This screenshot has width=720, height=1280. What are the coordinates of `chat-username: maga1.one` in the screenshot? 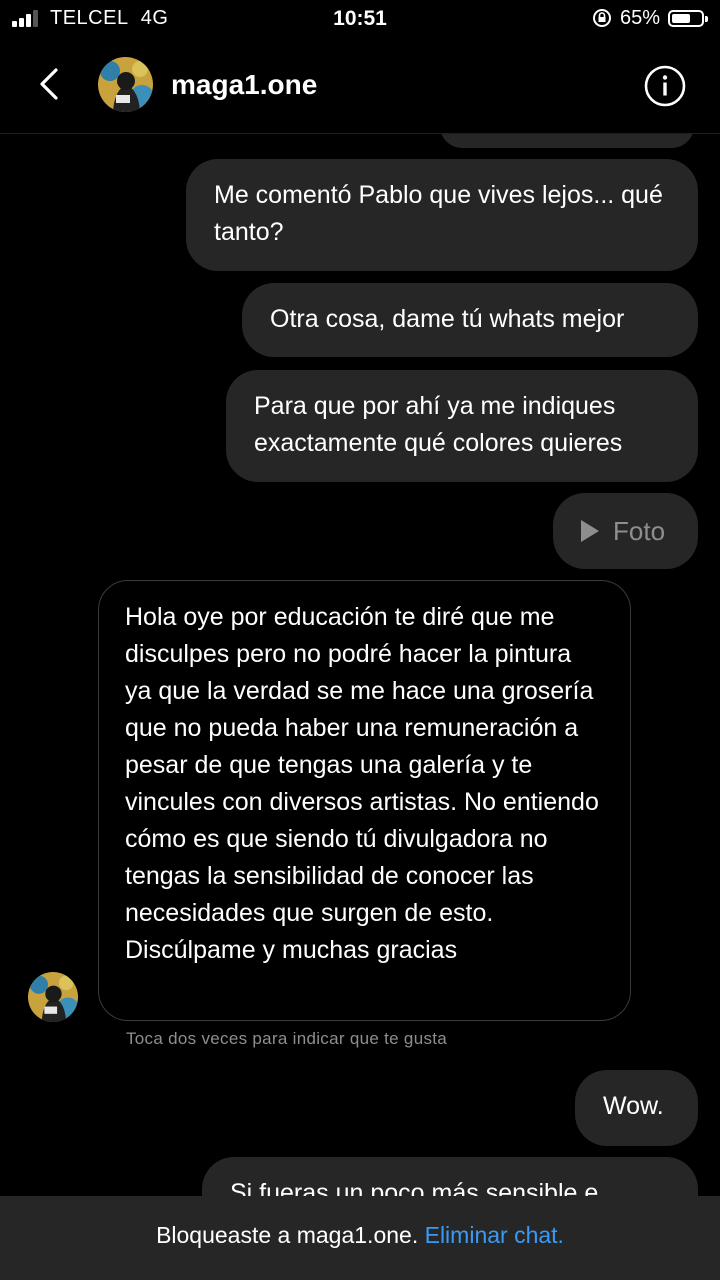 It's located at (244, 85).